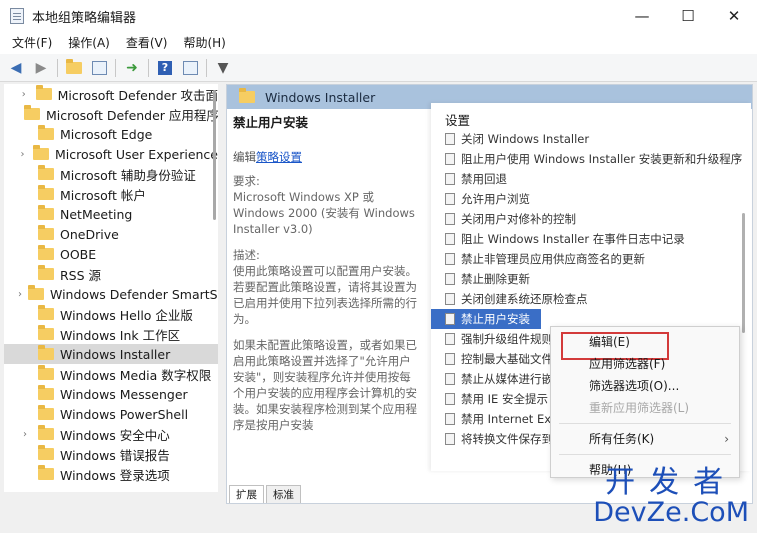  What do you see at coordinates (591, 279) in the screenshot?
I see `setting-row: 禁止删除更新` at bounding box center [591, 279].